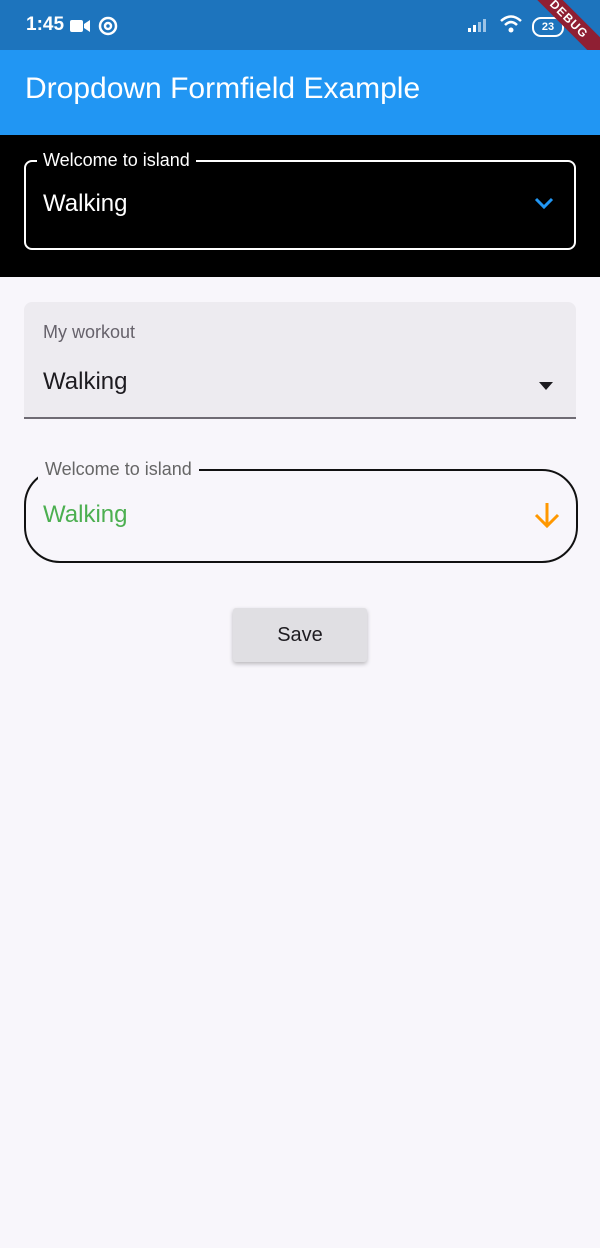  I want to click on app-bar: Dropdown Formfield Example, so click(300, 92).